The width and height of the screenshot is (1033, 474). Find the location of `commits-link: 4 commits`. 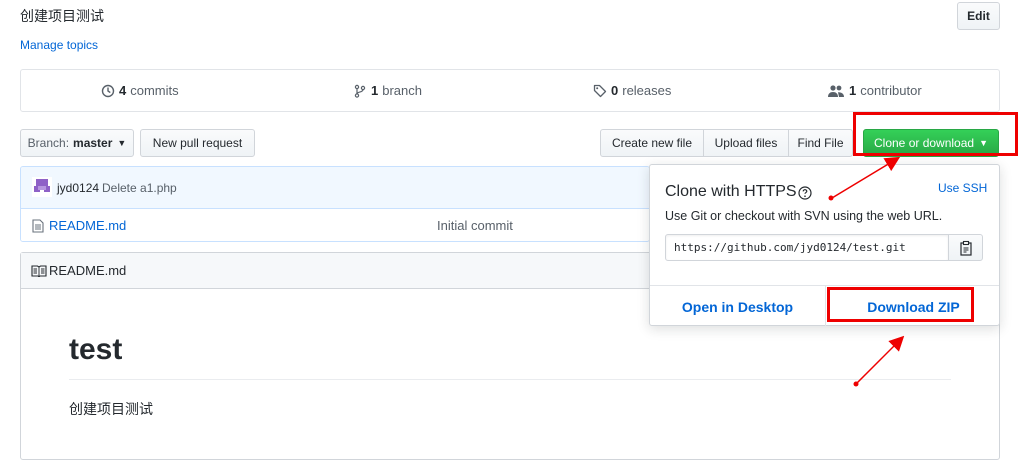

commits-link: 4 commits is located at coordinates (140, 90).